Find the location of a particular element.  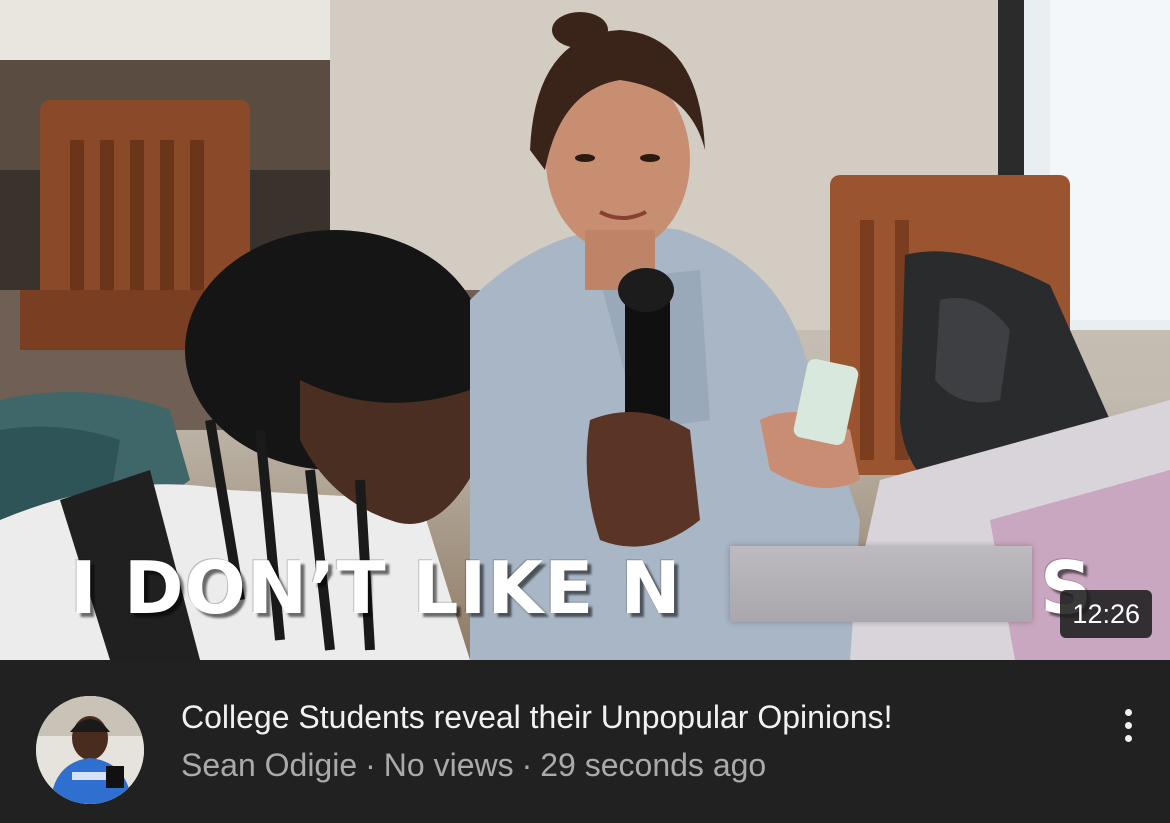

view-count: No views is located at coordinates (448, 765).